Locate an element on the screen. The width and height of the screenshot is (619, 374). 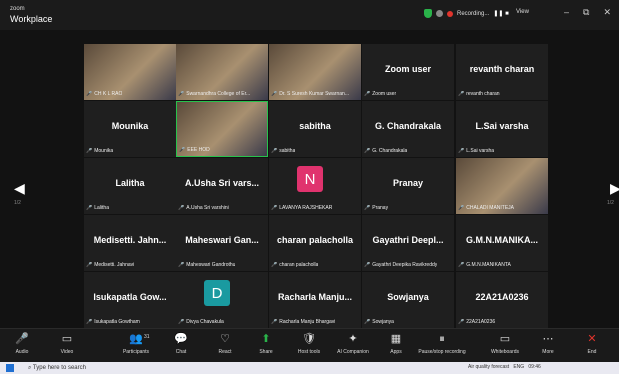
participant-tile: Zoom user 🎤 Zoom user is located at coordinates (408, 72).